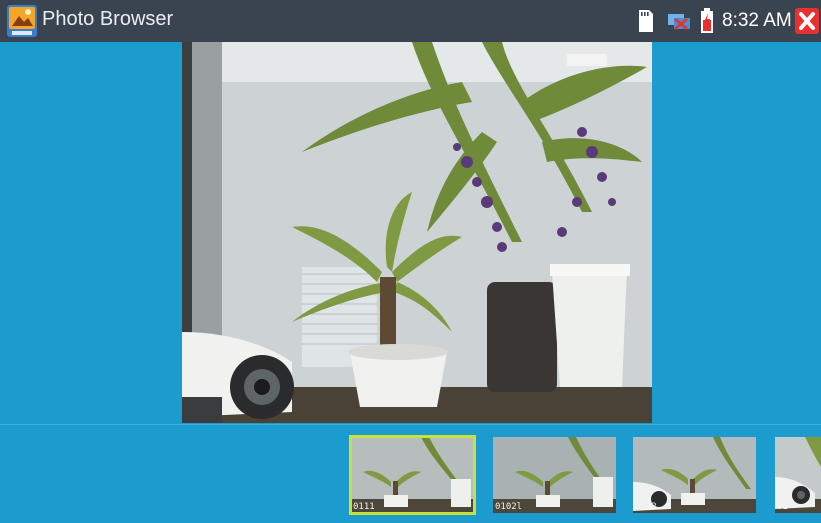 This screenshot has width=821, height=523. What do you see at coordinates (410, 21) in the screenshot?
I see `status-bar: Photo Browser 8:32 AM` at bounding box center [410, 21].